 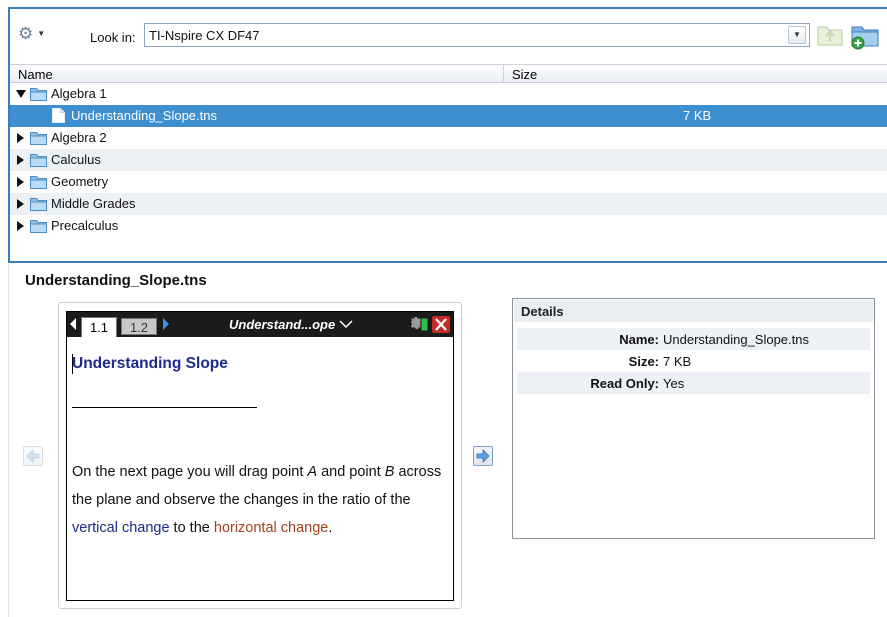 I want to click on tree-row-label: Algebra 1, so click(x=79, y=93).